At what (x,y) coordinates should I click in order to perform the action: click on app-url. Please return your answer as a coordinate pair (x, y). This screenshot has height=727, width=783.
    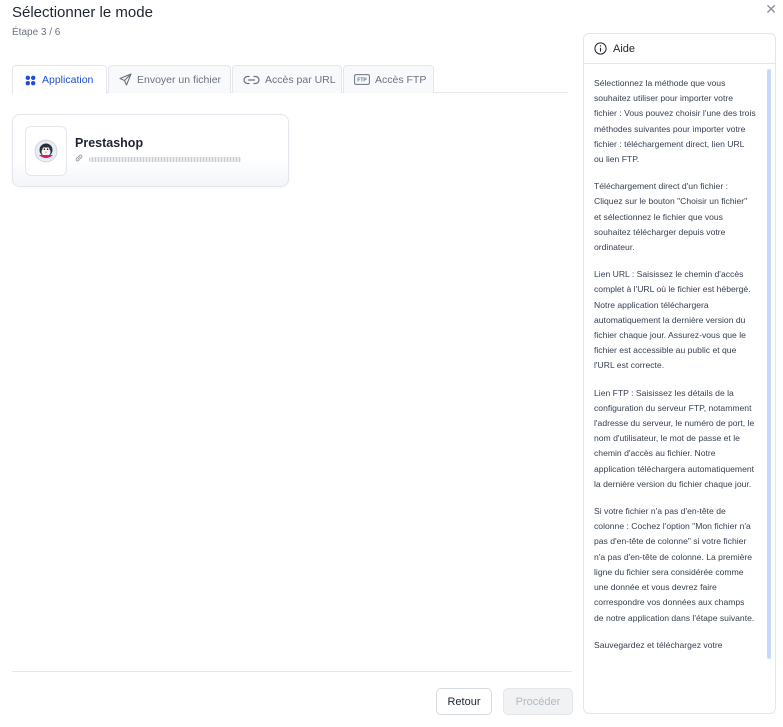
    Looking at the image, I should click on (158, 159).